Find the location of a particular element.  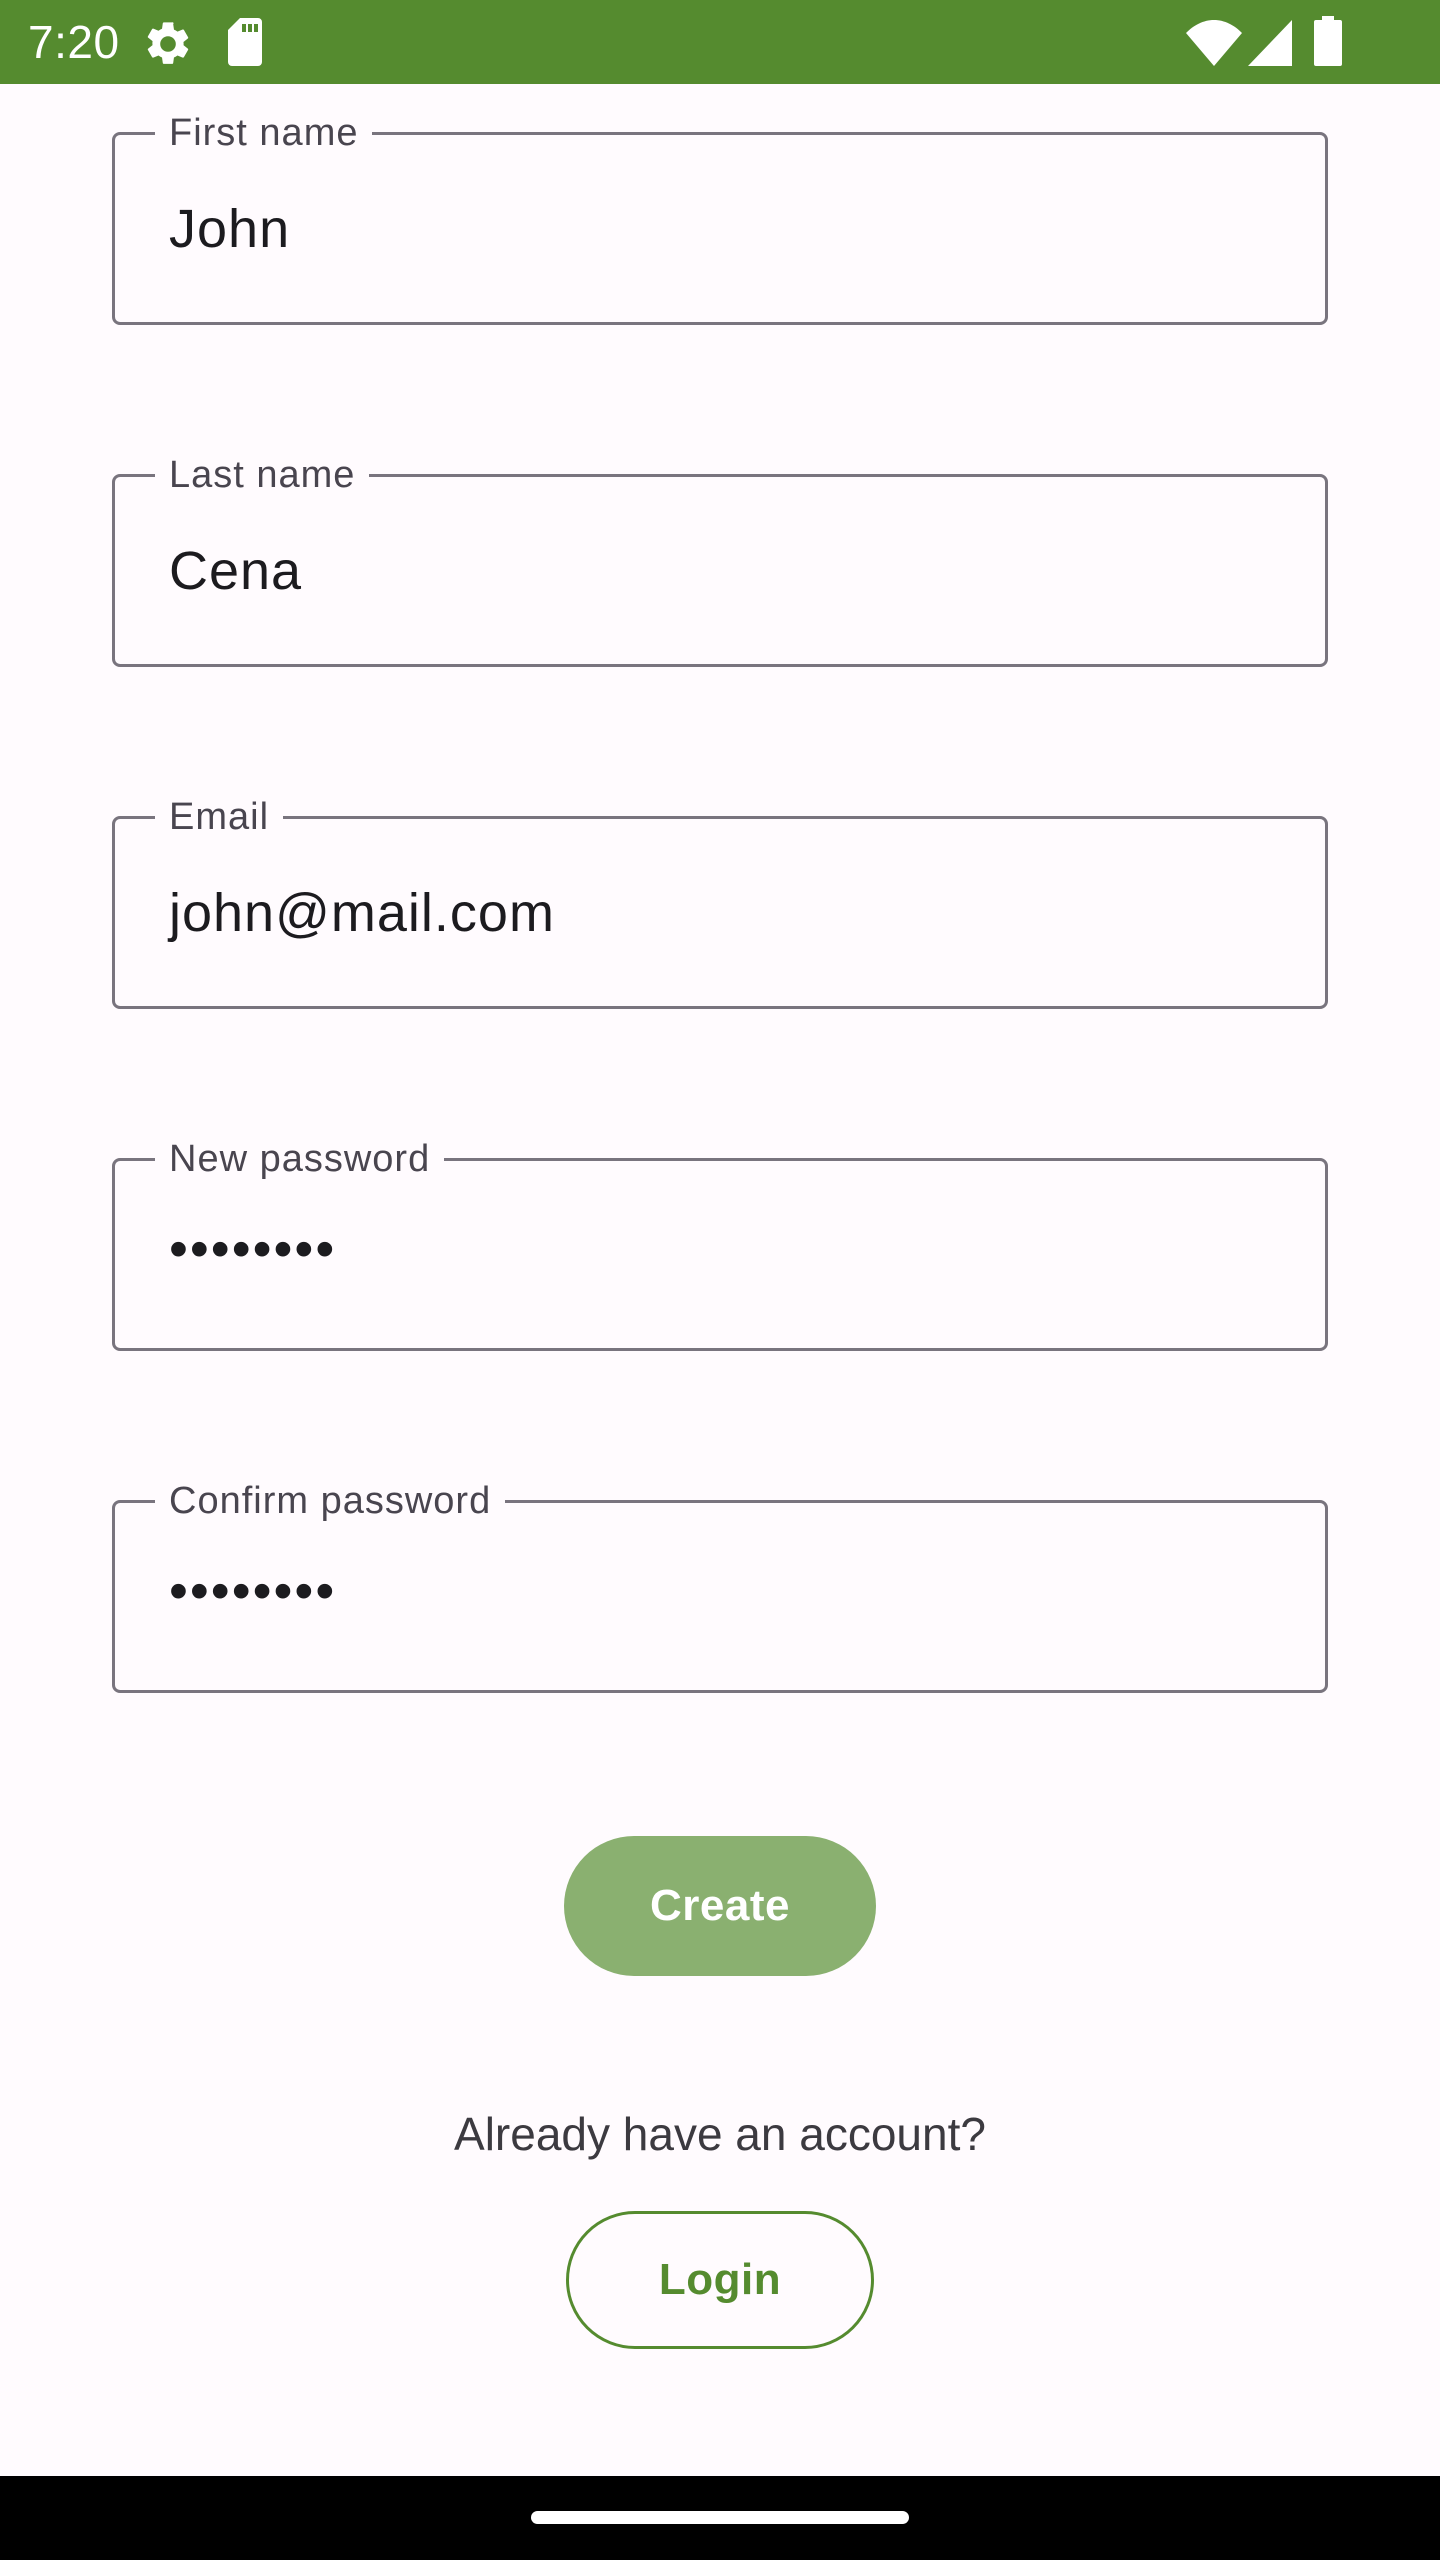

new-password-field: New password •••••••• is located at coordinates (720, 1243).